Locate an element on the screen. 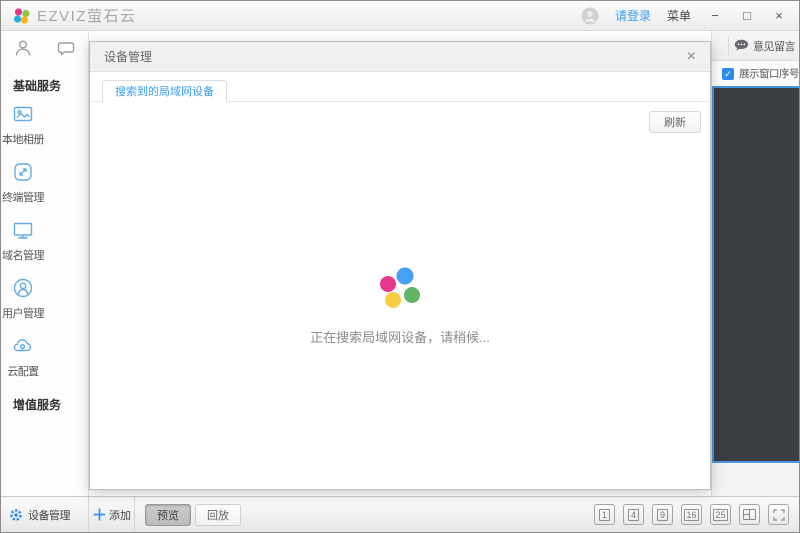 The width and height of the screenshot is (800, 533). sidebar-item-local-album: 本地相册 is located at coordinates (23, 124).